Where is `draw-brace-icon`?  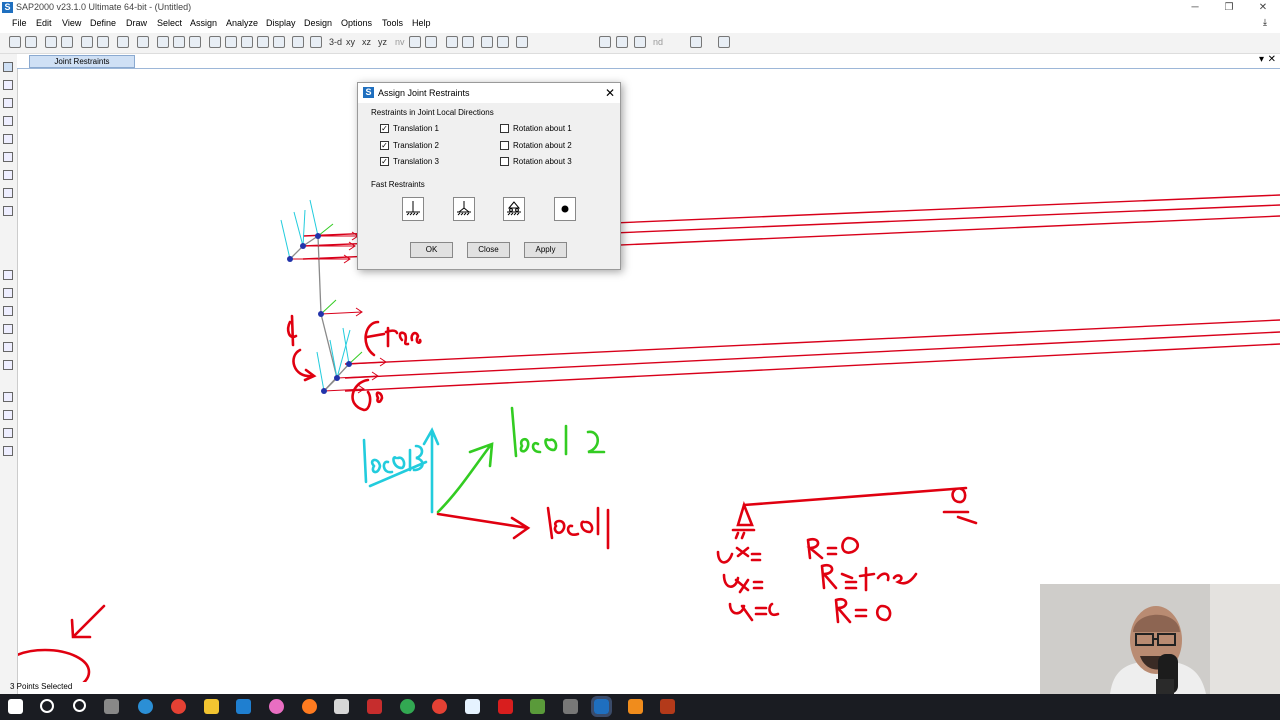 draw-brace-icon is located at coordinates (8, 157).